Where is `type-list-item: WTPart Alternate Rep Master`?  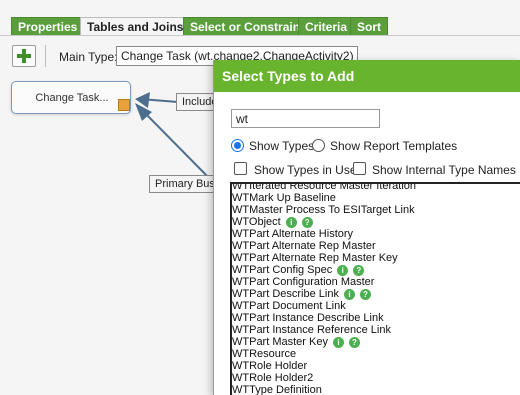 type-list-item: WTPart Alternate Rep Master is located at coordinates (304, 246).